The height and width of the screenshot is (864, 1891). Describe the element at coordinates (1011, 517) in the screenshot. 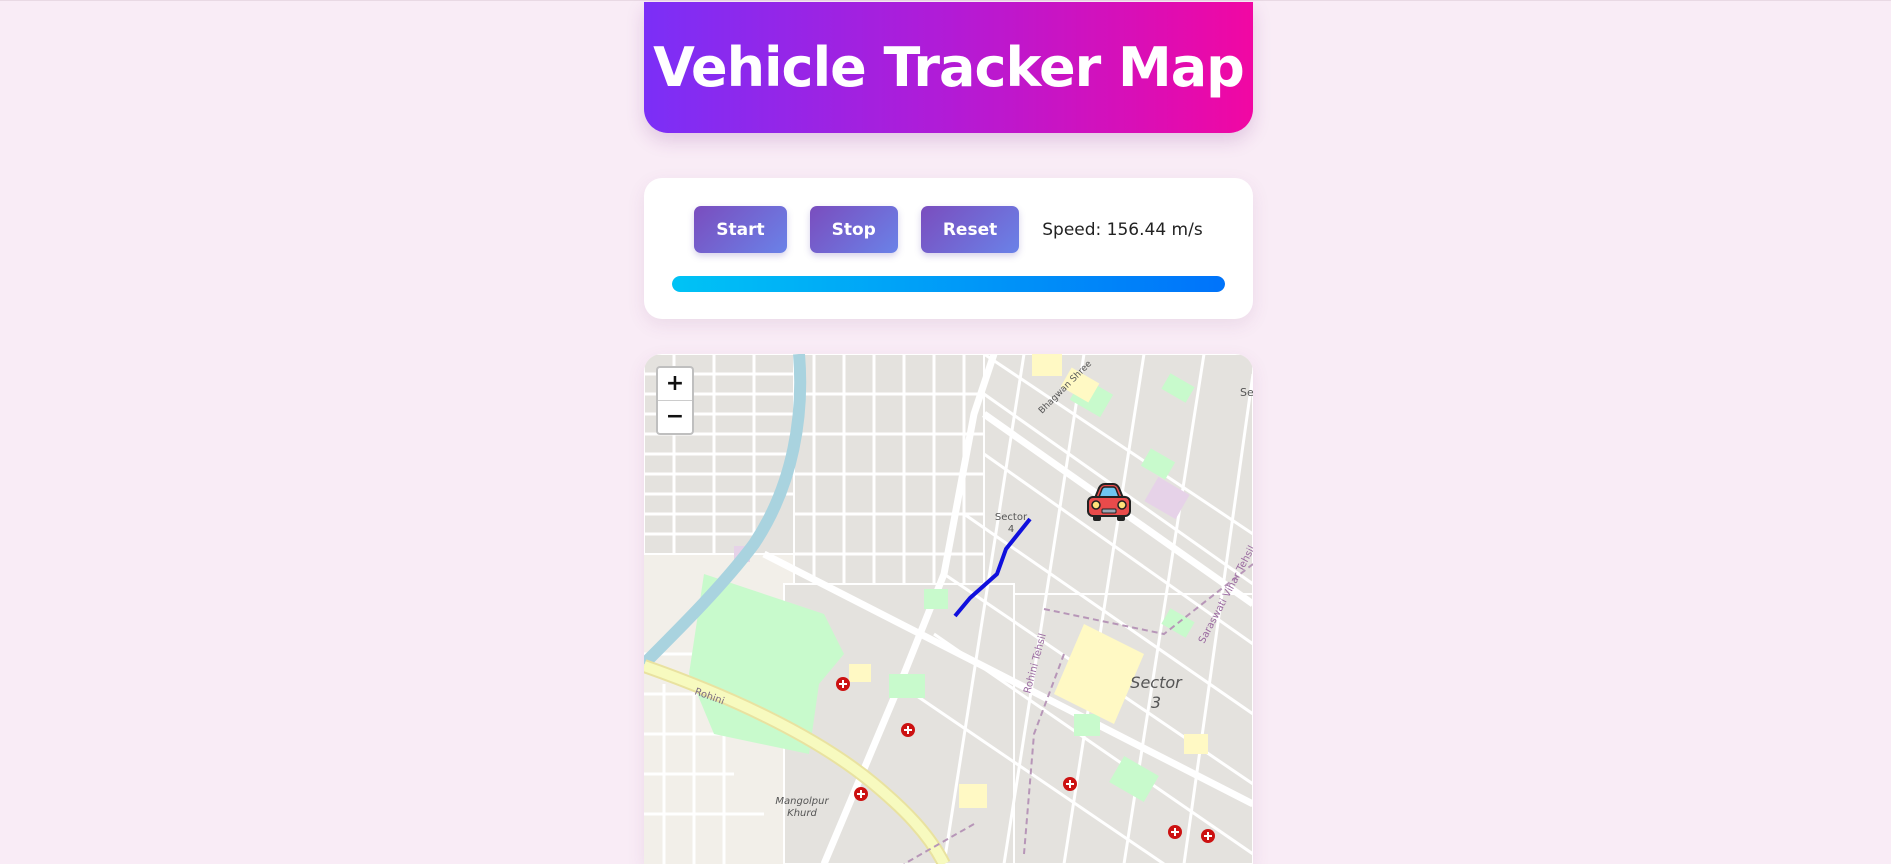

I see `label-sector4-line1: Sector` at that location.